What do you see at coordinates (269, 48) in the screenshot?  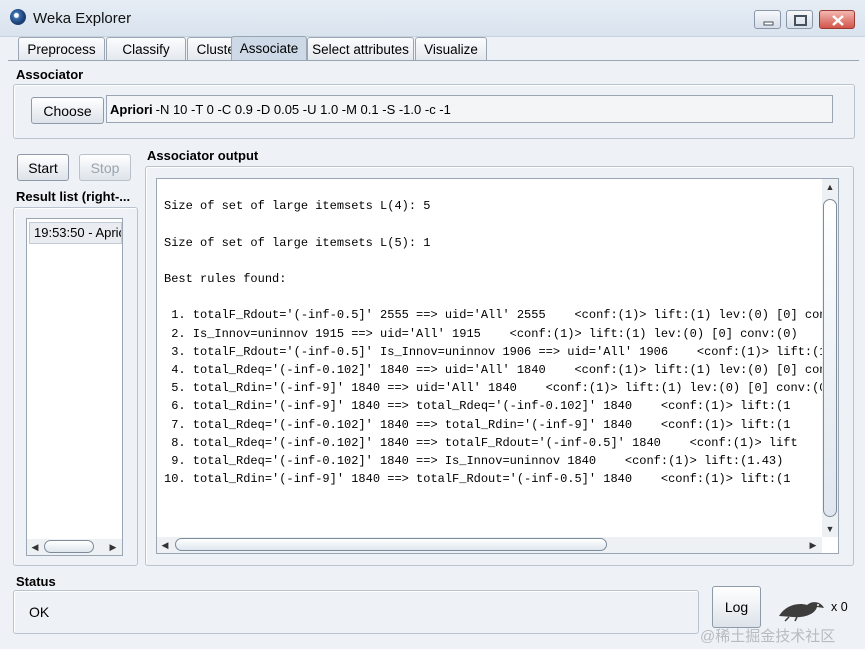 I see `tab-associate: Associate` at bounding box center [269, 48].